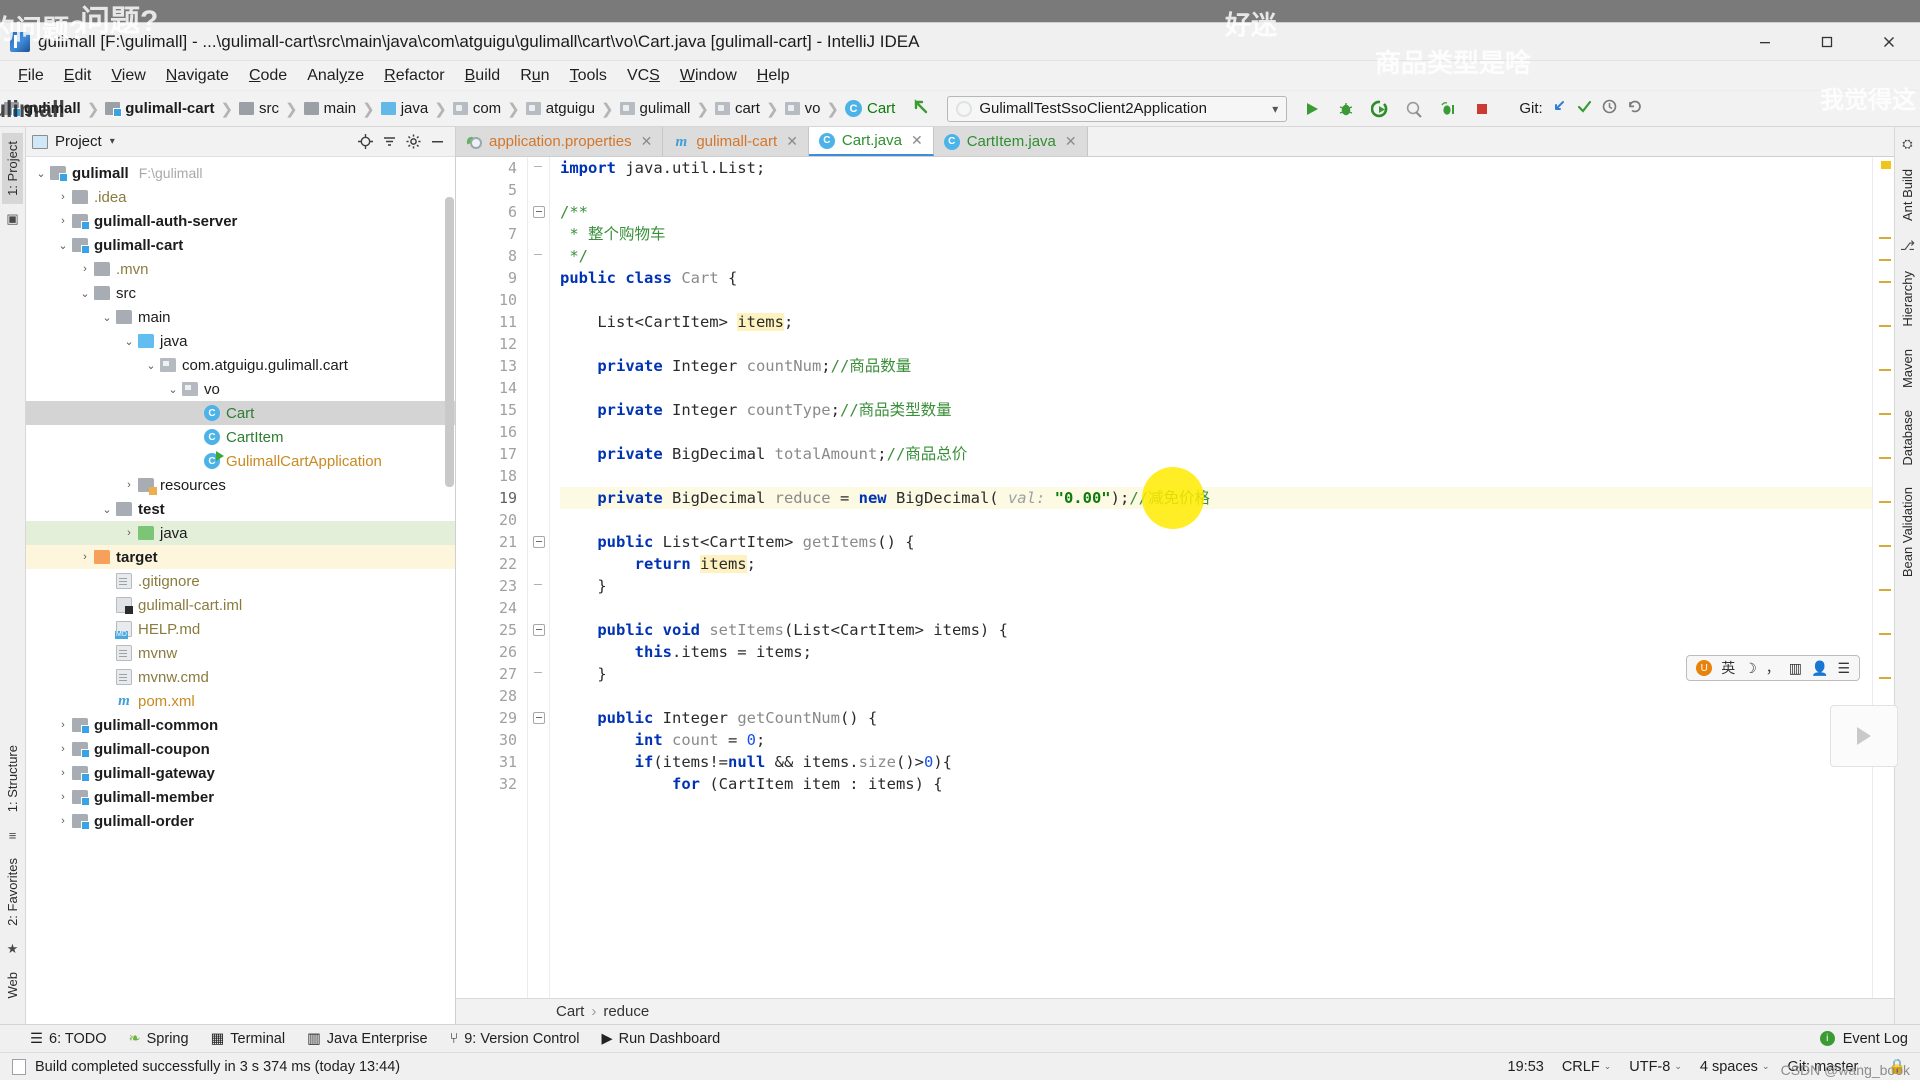 The width and height of the screenshot is (1920, 1080). I want to click on nav-crumb-cart-class: C Cart, so click(869, 108).